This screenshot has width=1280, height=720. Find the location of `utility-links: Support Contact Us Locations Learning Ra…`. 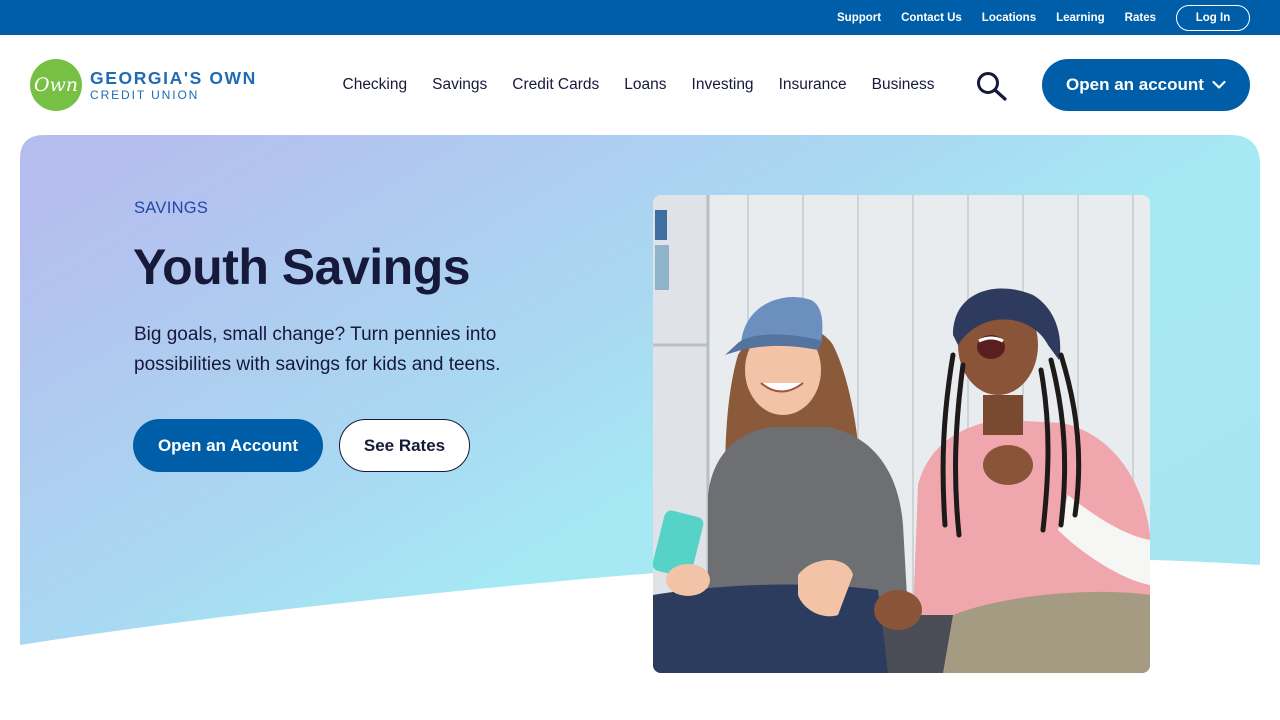

utility-links: Support Contact Us Locations Learning Ra… is located at coordinates (1033, 17).